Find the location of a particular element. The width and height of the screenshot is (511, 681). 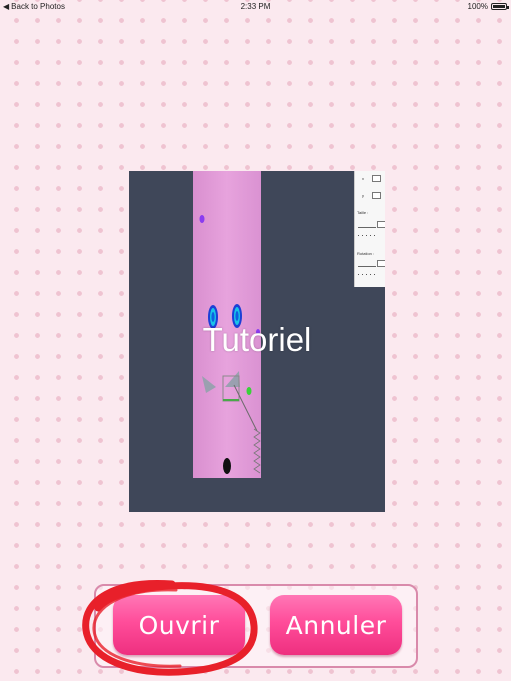

grey-wedge-left is located at coordinates (209, 384).